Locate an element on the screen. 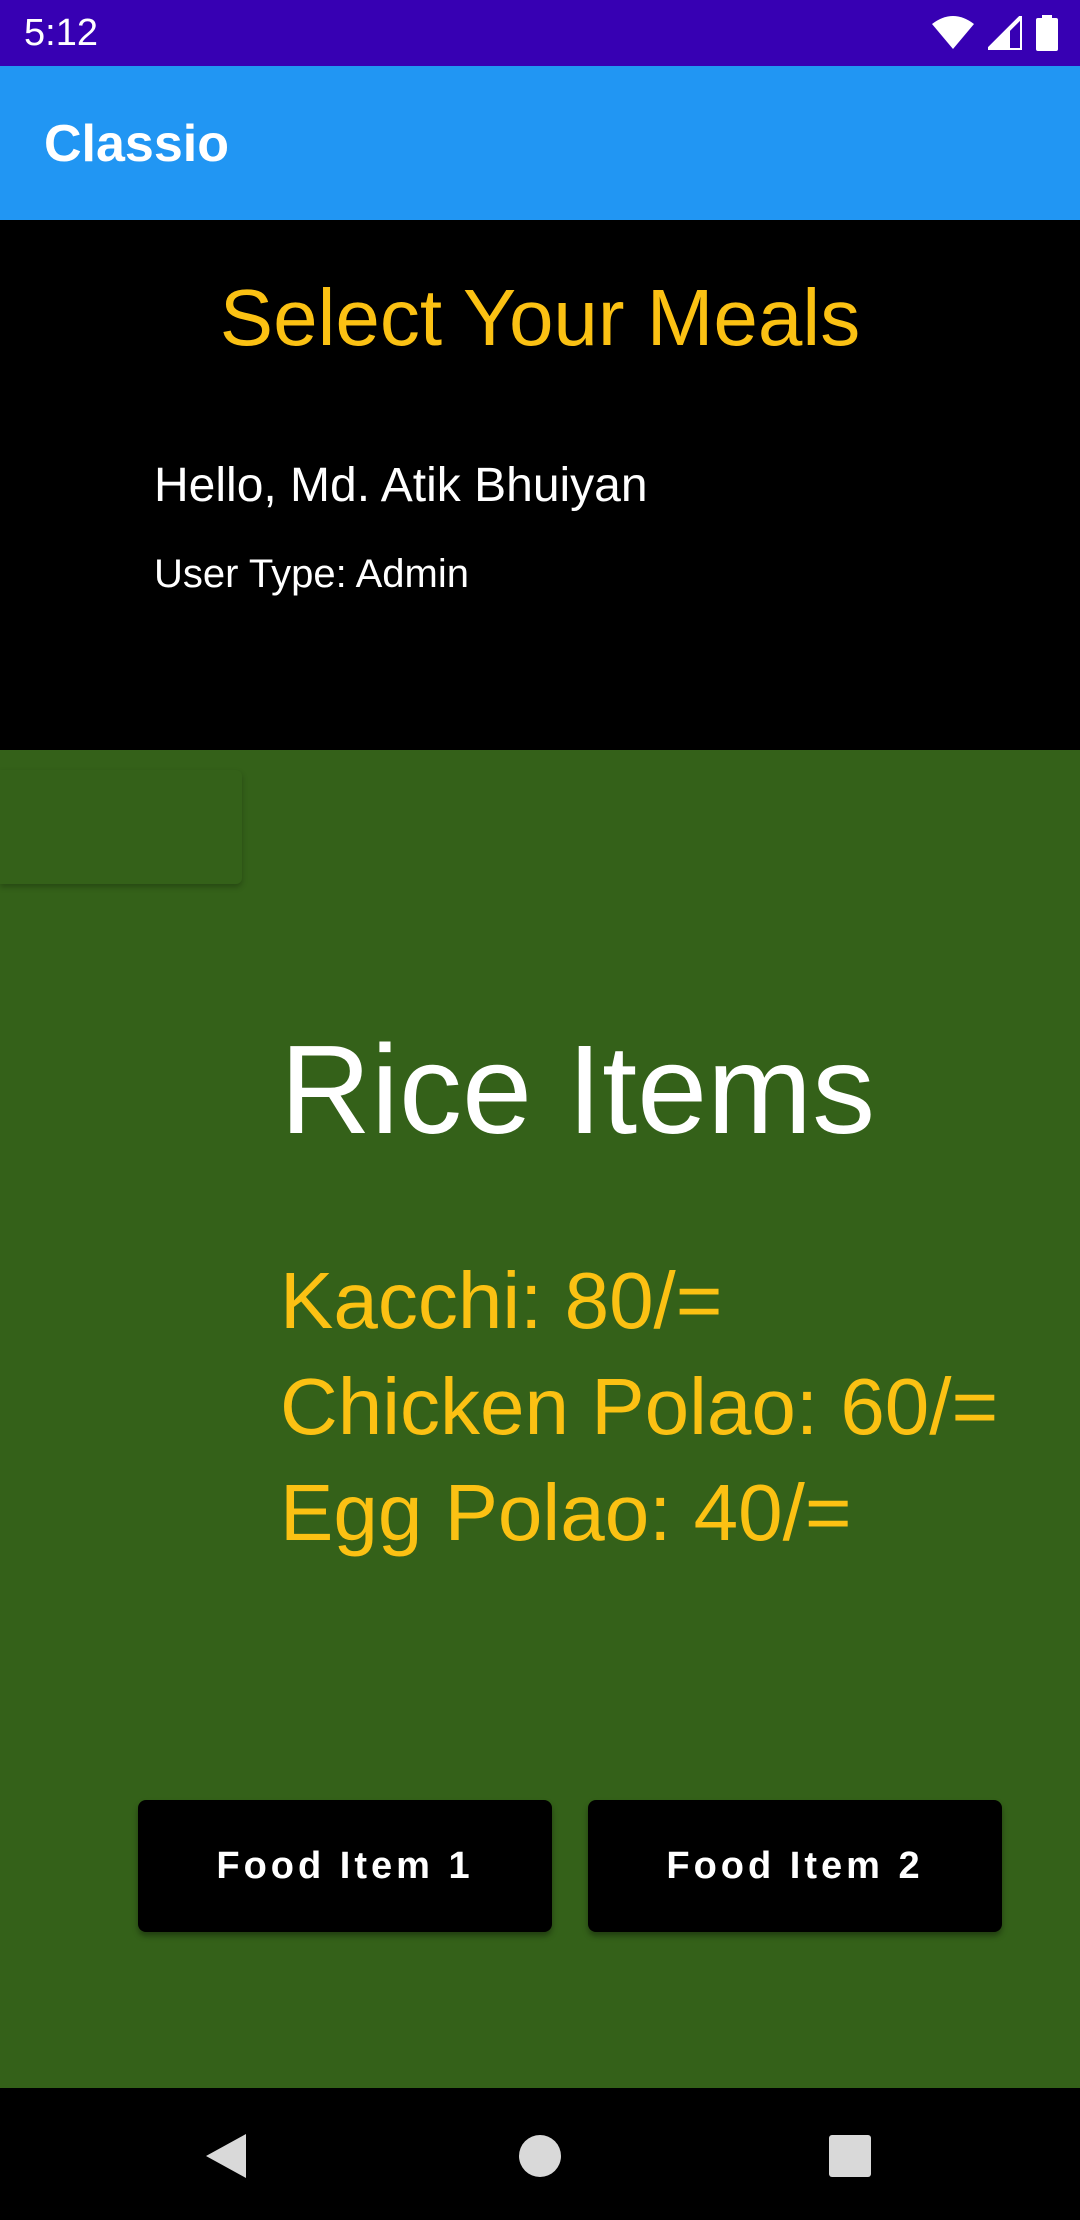 Image resolution: width=1080 pixels, height=2220 pixels. status-bar: 5:12 is located at coordinates (540, 33).